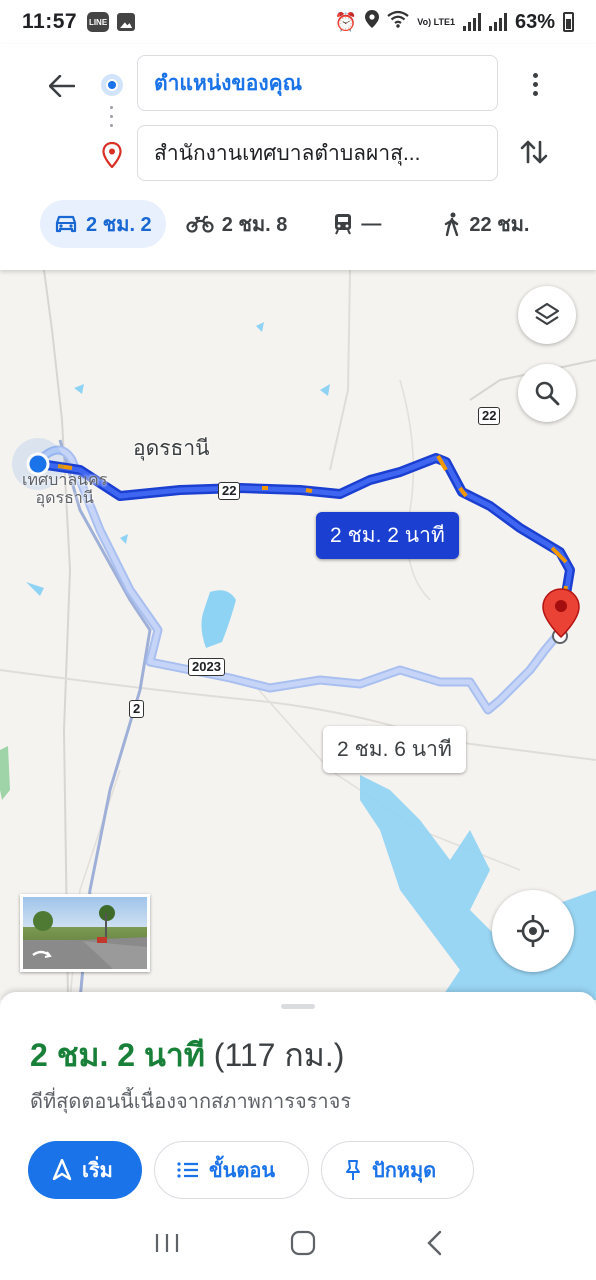 Image resolution: width=596 pixels, height=1280 pixels. I want to click on mode-transit-tab: —, so click(357, 224).